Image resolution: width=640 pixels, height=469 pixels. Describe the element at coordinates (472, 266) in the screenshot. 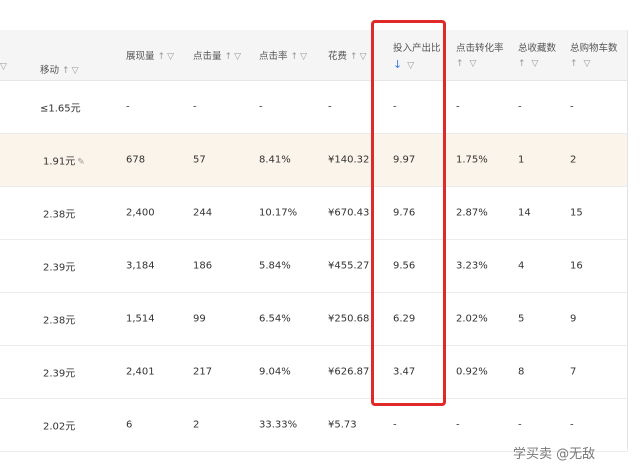

I see `cell-cvr: 3.23%` at that location.